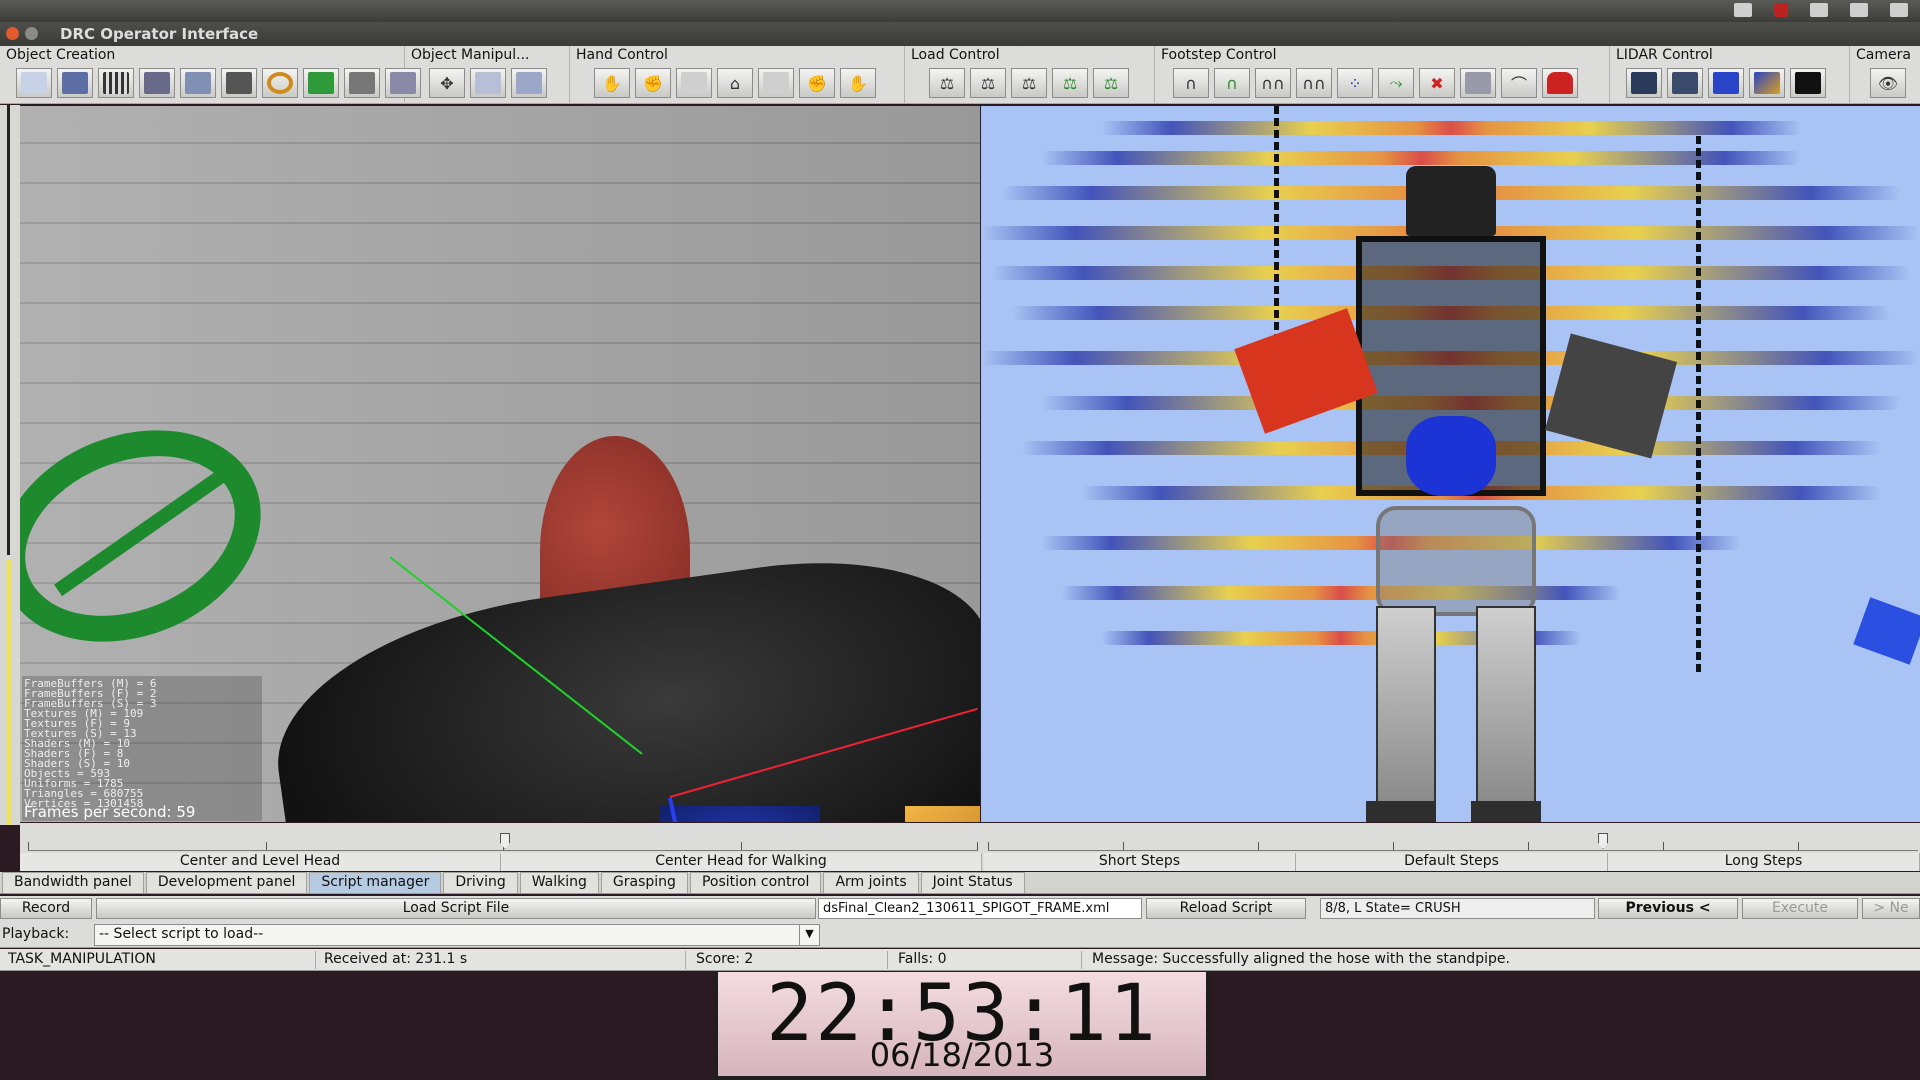 This screenshot has width=1920, height=1080. Describe the element at coordinates (871, 882) in the screenshot. I see `tab-arm-joints: Arm joints` at that location.